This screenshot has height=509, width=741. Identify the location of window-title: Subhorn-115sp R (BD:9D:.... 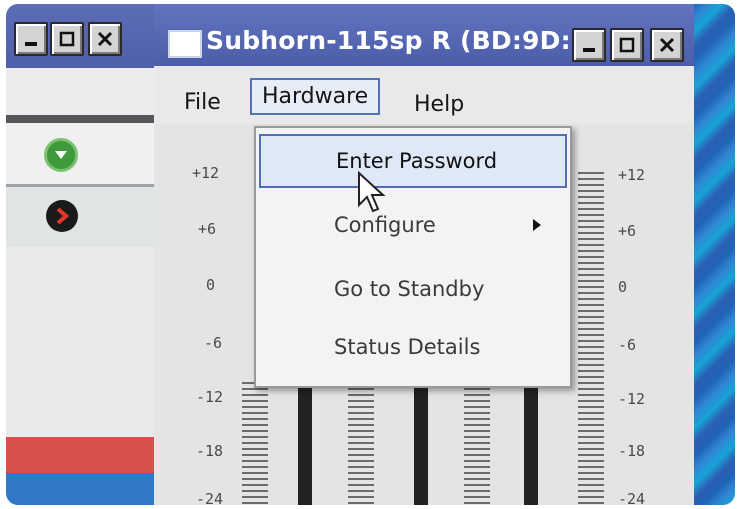
(403, 40).